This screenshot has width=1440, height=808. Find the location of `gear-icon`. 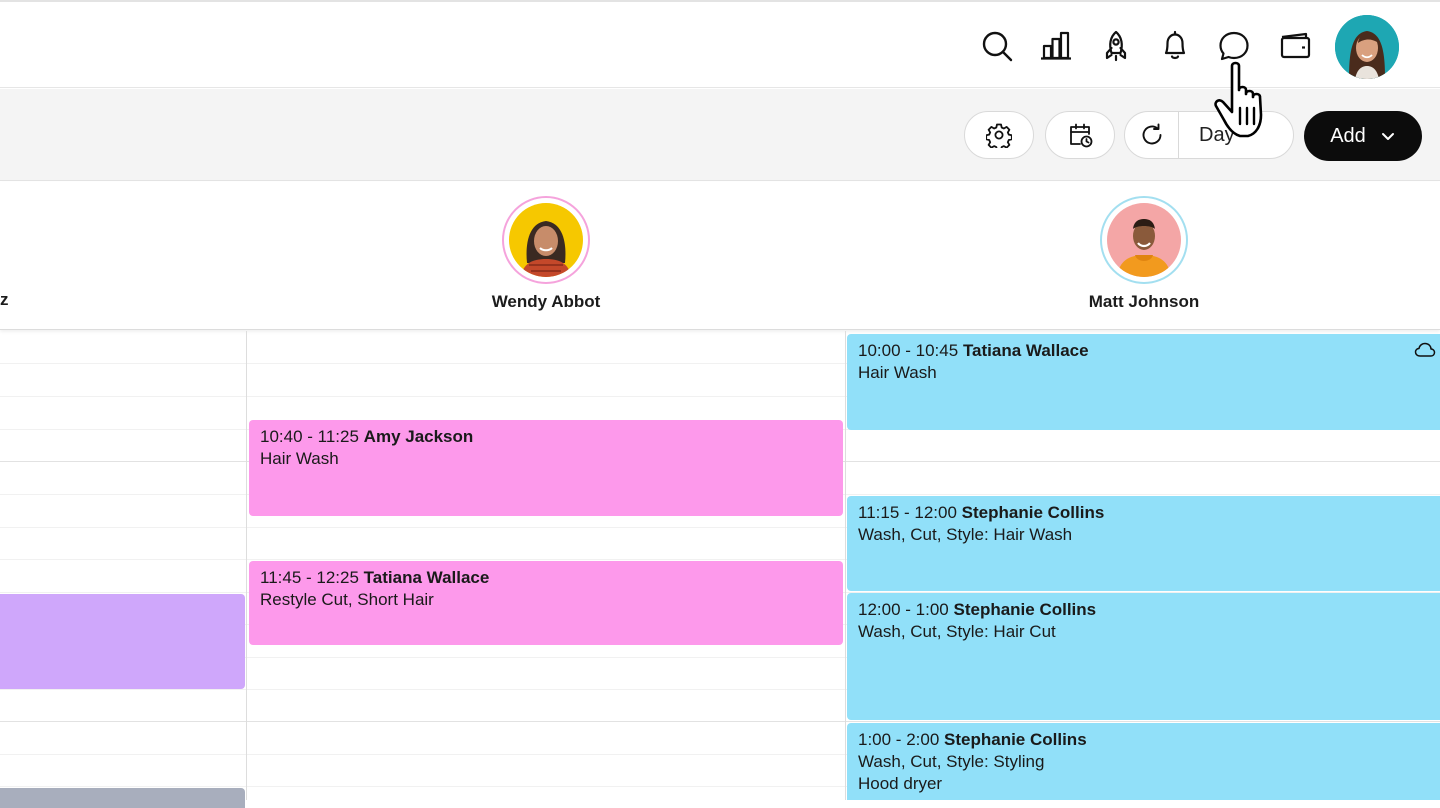

gear-icon is located at coordinates (999, 135).